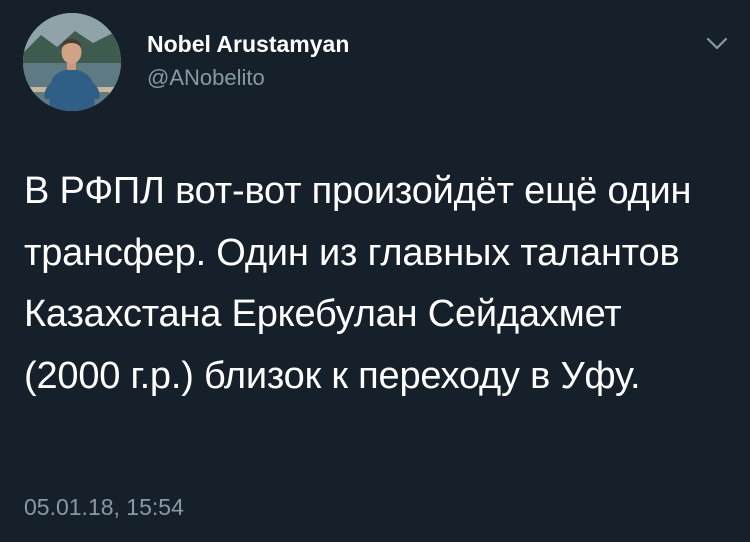  I want to click on tweet-menu-button, so click(717, 44).